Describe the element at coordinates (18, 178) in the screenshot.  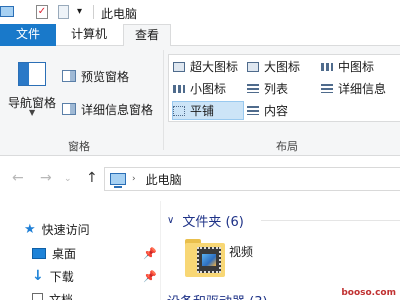
I see `back-arrow-icon: ←` at that location.